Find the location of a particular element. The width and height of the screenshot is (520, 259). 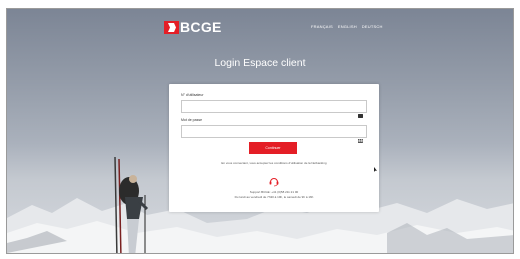

page-title: Login Espace client is located at coordinates (260, 63).